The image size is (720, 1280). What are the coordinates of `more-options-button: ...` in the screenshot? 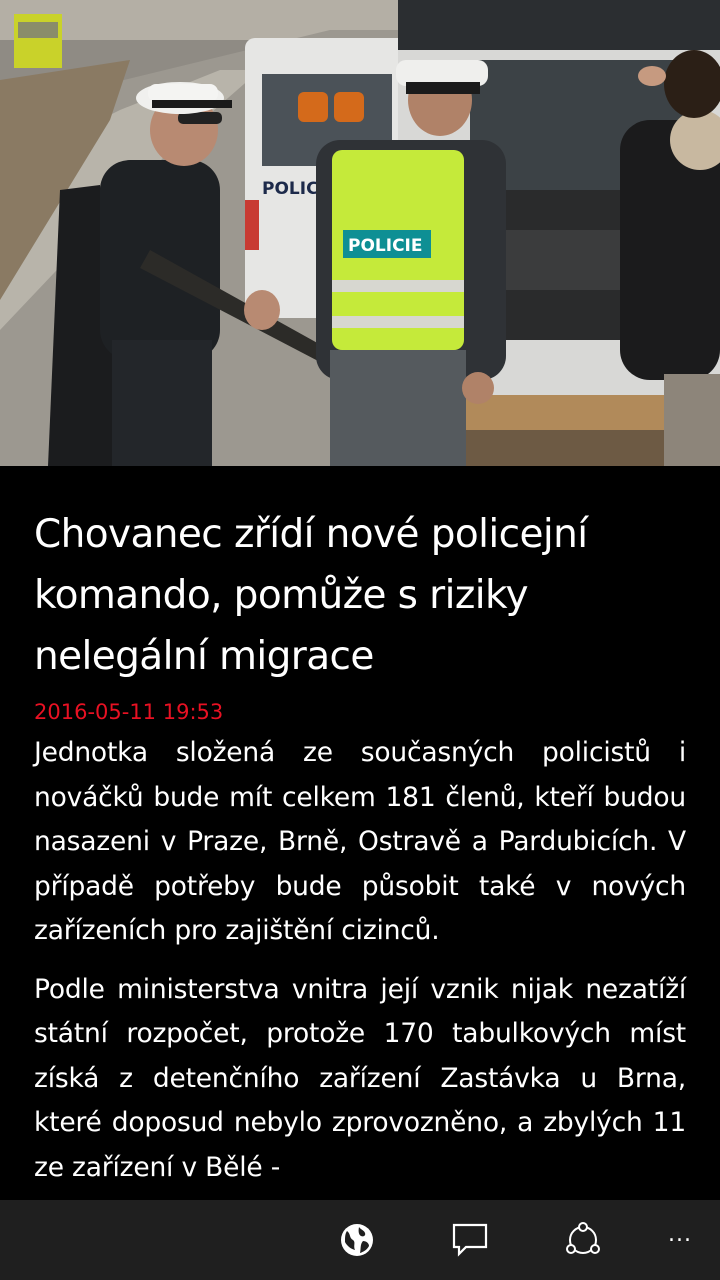 It's located at (680, 1240).